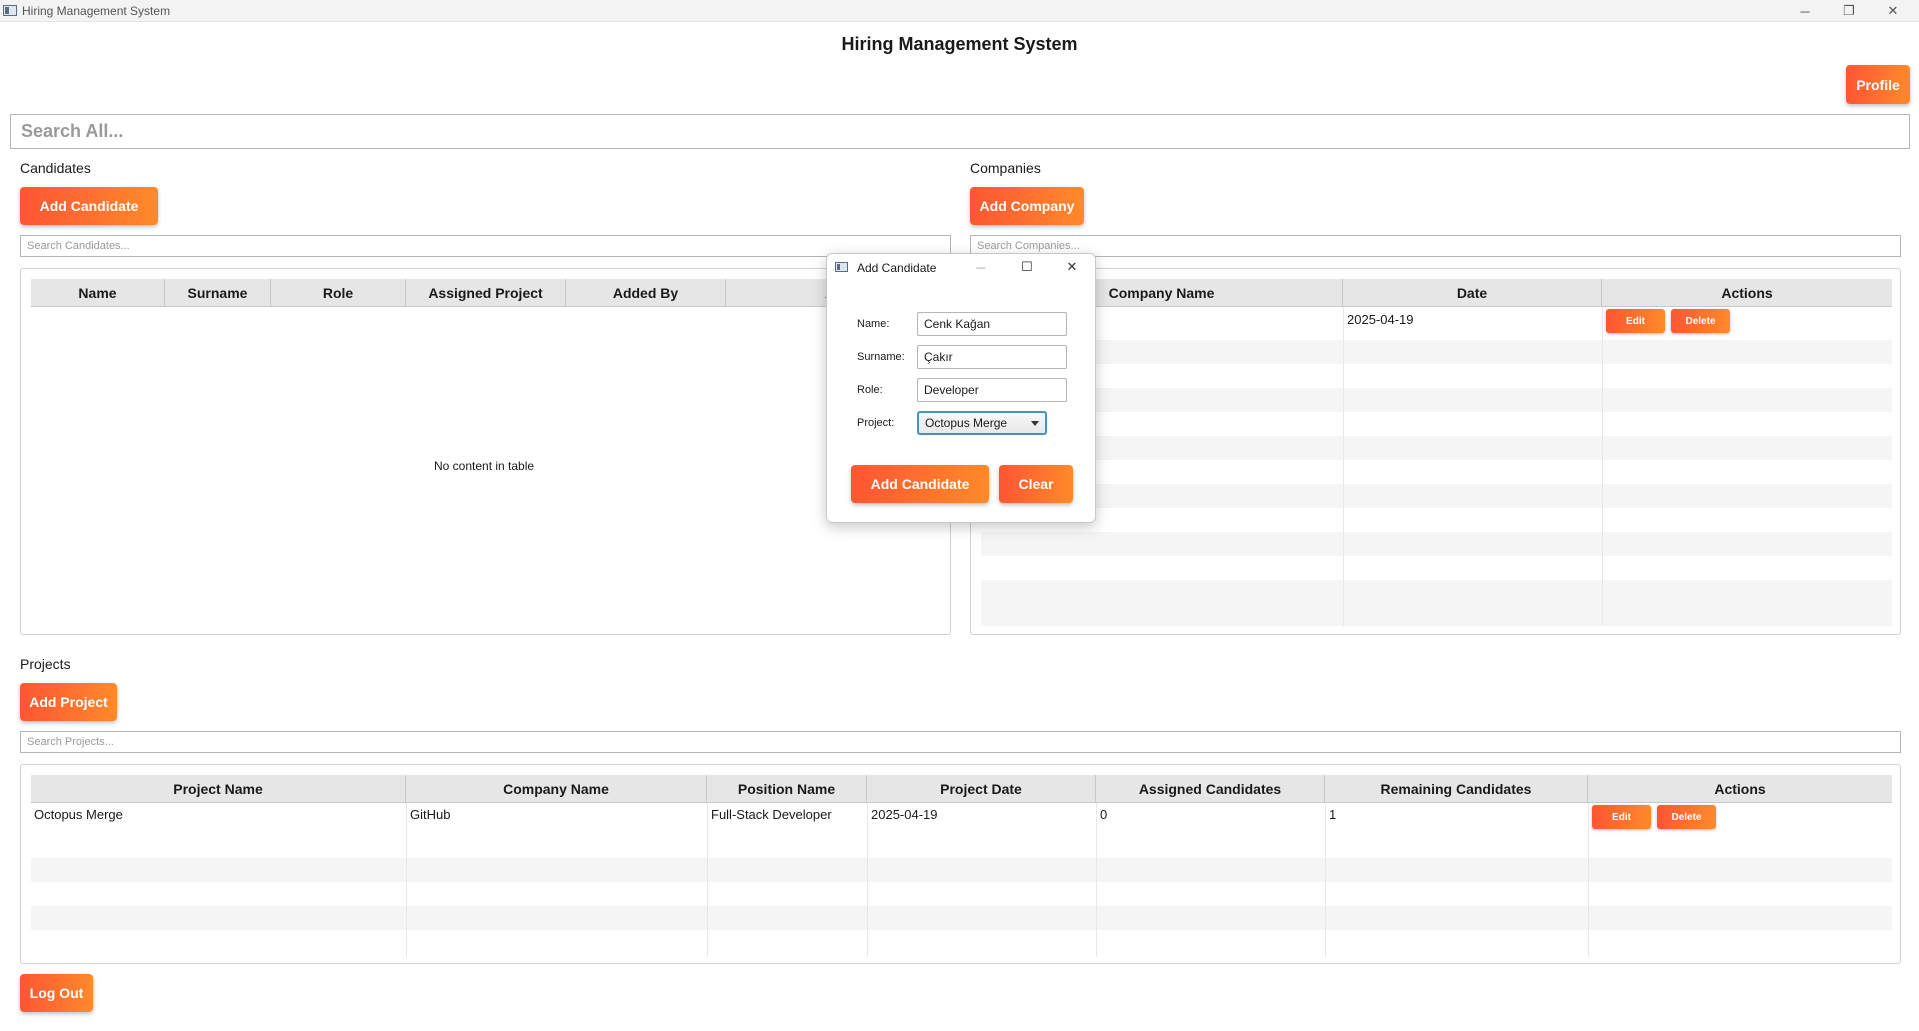  I want to click on column-header-position-name: Position Name, so click(787, 789).